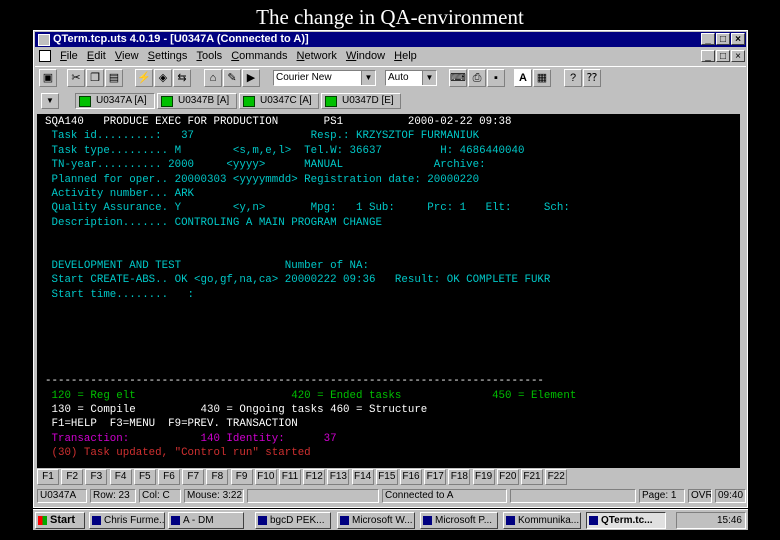 The width and height of the screenshot is (780, 540). I want to click on status-time: 09:40, so click(730, 496).